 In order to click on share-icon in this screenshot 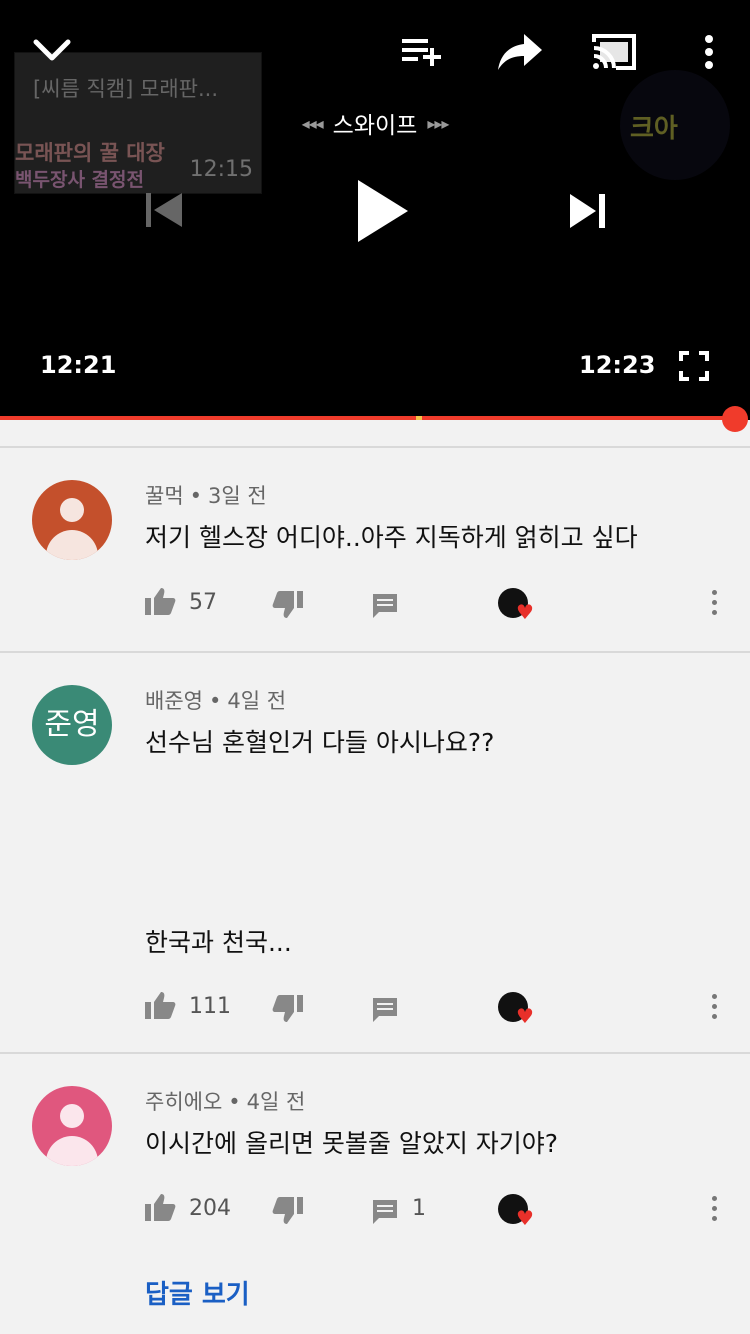, I will do `click(520, 52)`.